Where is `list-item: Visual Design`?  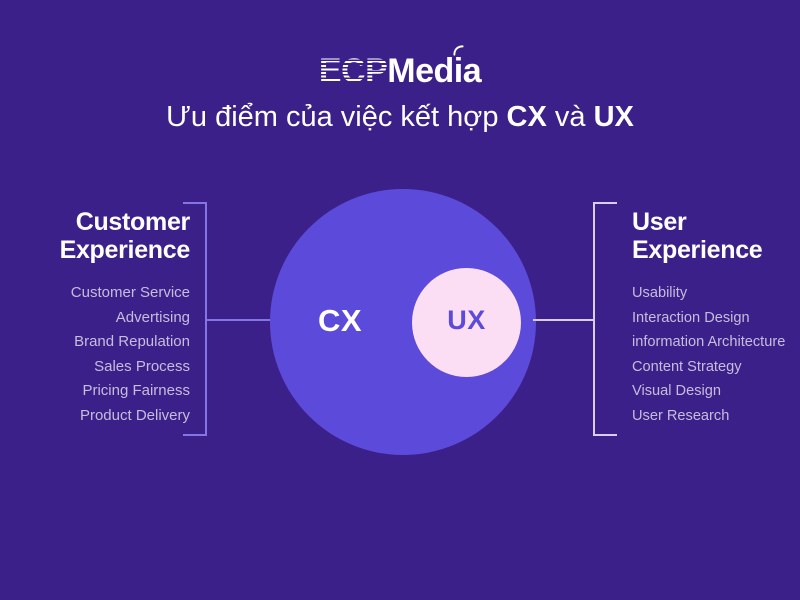
list-item: Visual Design is located at coordinates (676, 391).